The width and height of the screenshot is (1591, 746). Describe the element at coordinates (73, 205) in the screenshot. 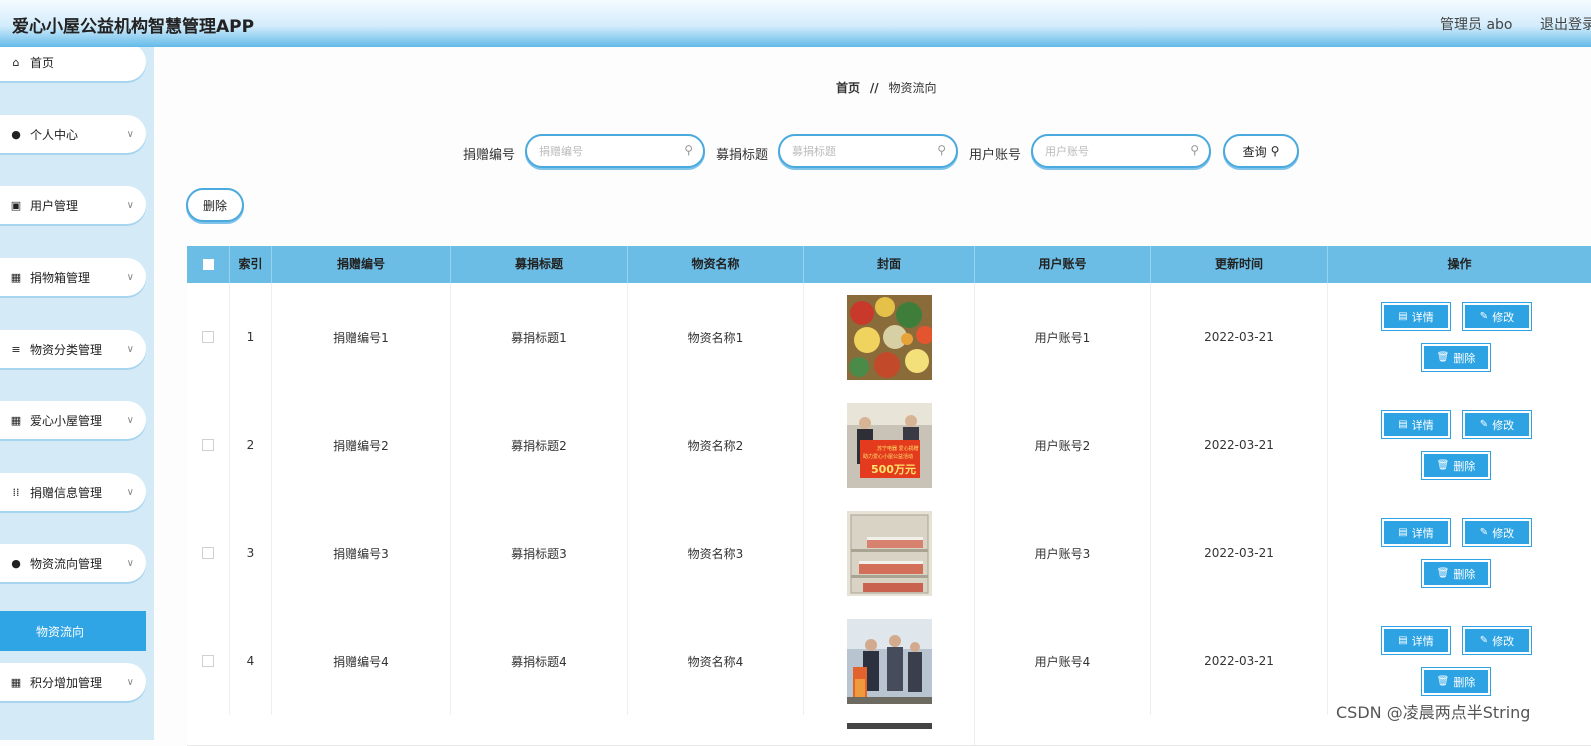

I see `sidebar-item-user-management: ▣ 用户管理 ∨` at that location.